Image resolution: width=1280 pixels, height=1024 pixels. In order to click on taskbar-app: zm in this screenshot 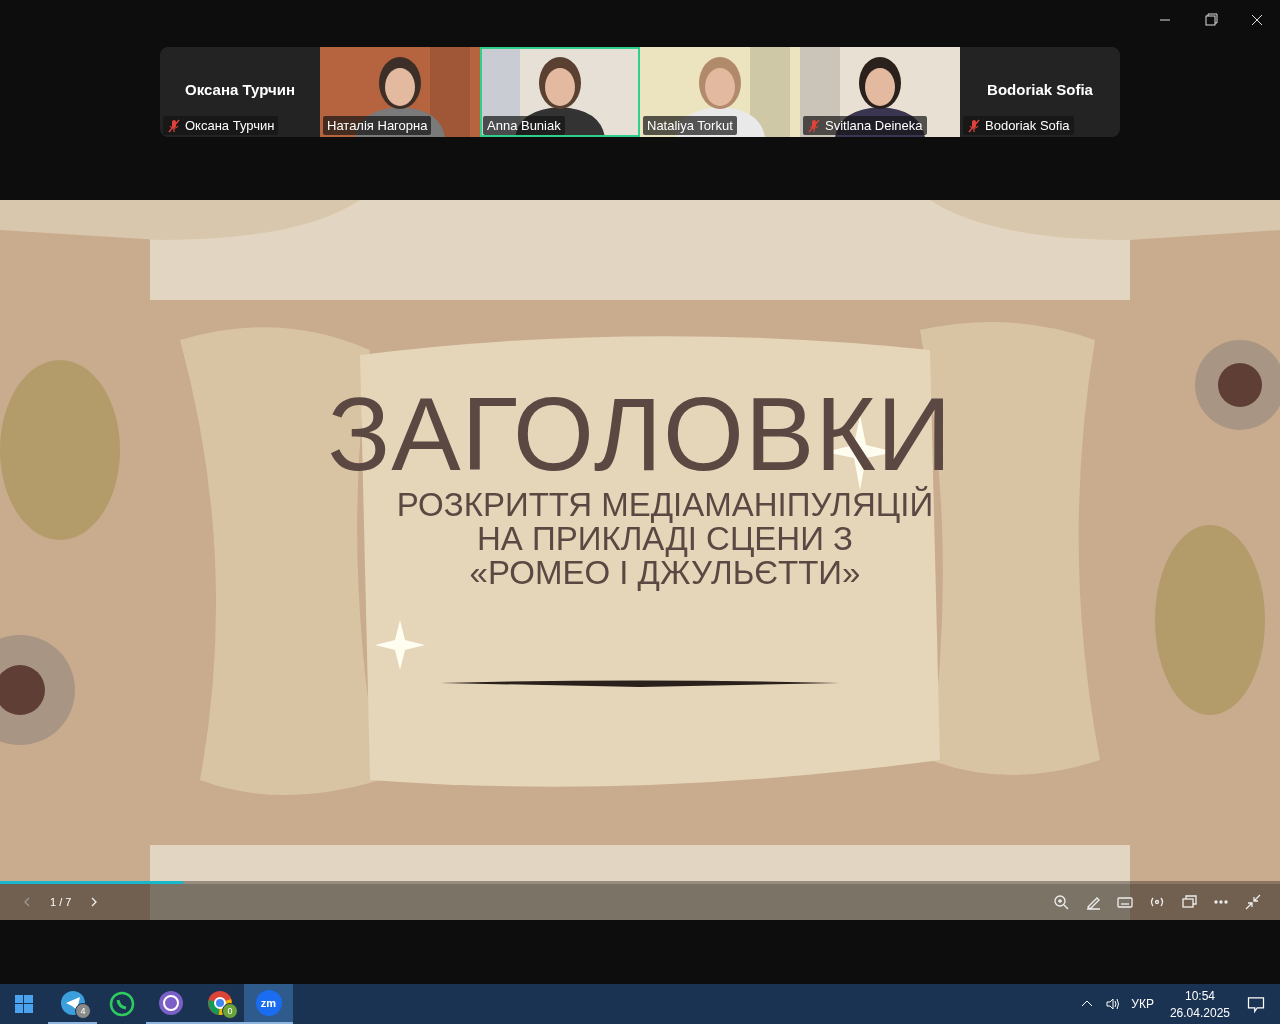, I will do `click(268, 1004)`.